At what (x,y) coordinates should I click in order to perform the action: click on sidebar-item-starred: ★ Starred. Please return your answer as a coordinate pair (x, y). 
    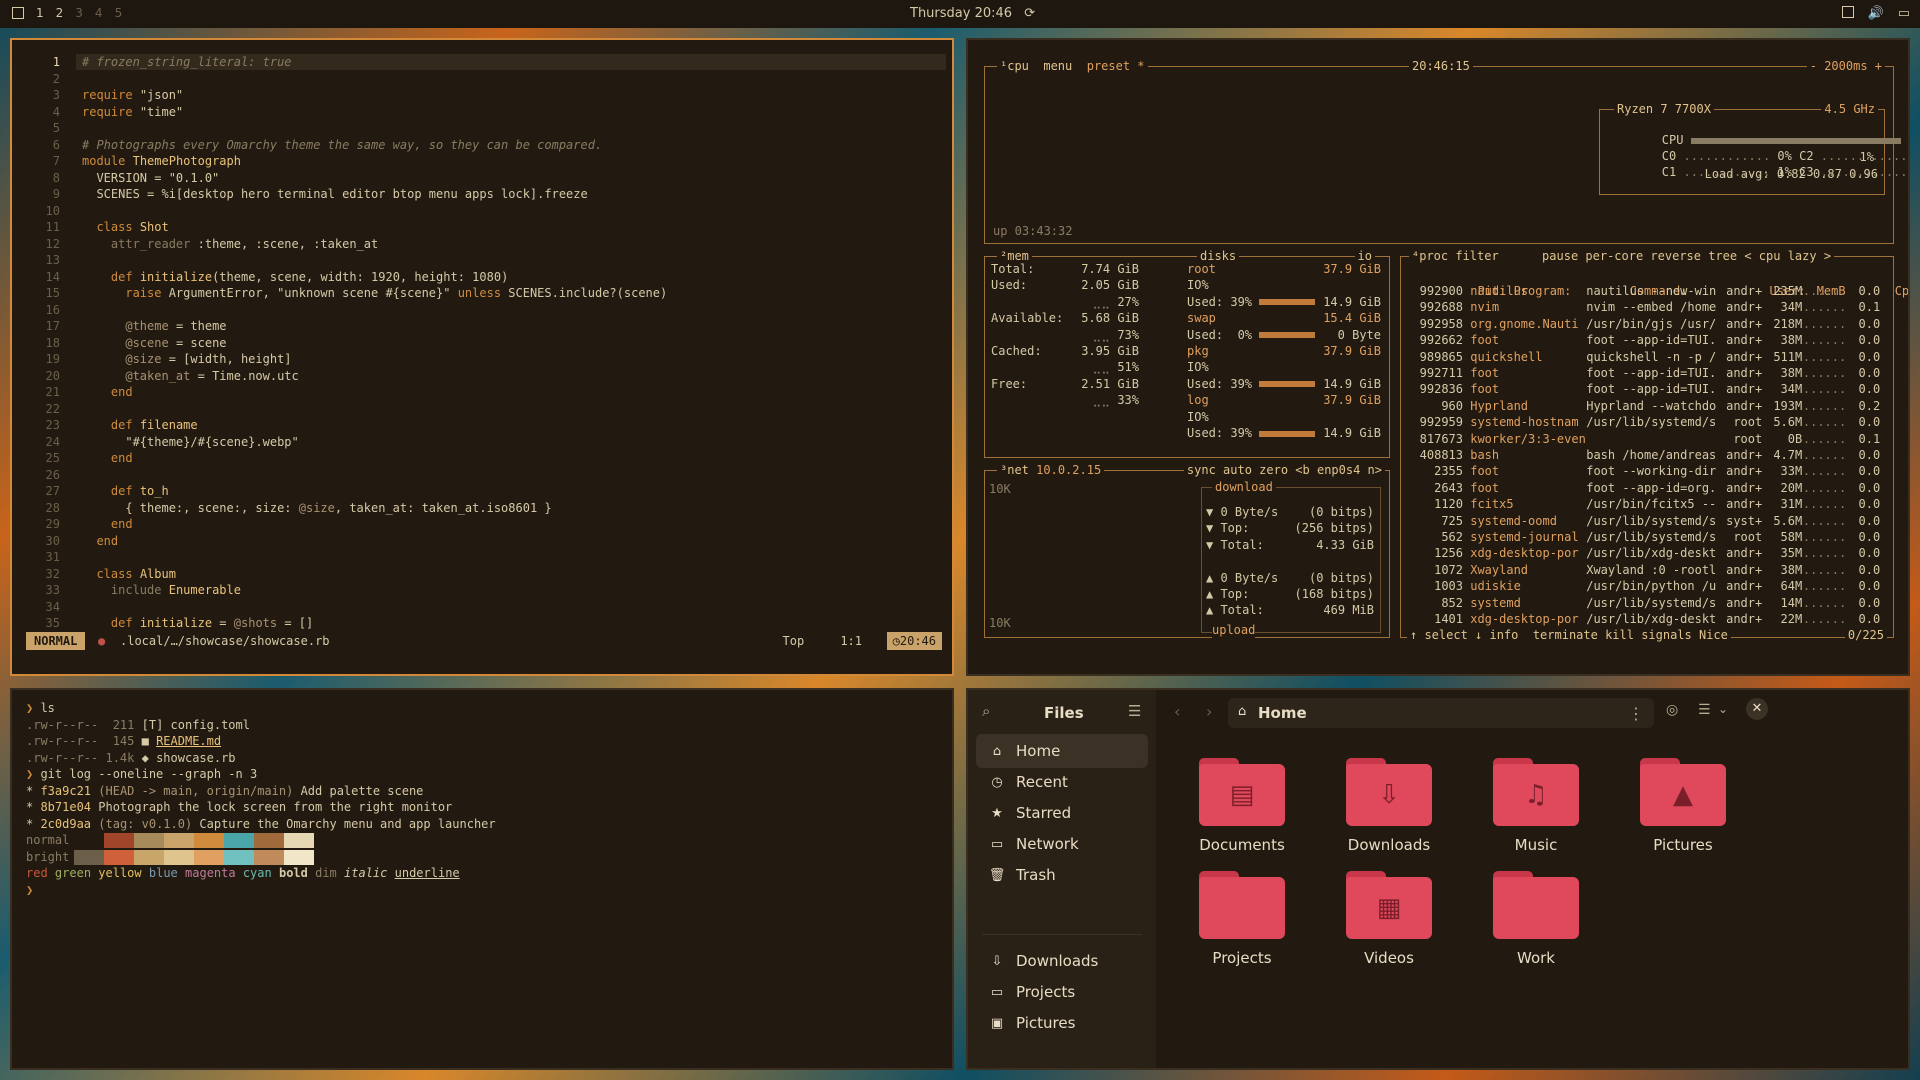
    Looking at the image, I should click on (1062, 813).